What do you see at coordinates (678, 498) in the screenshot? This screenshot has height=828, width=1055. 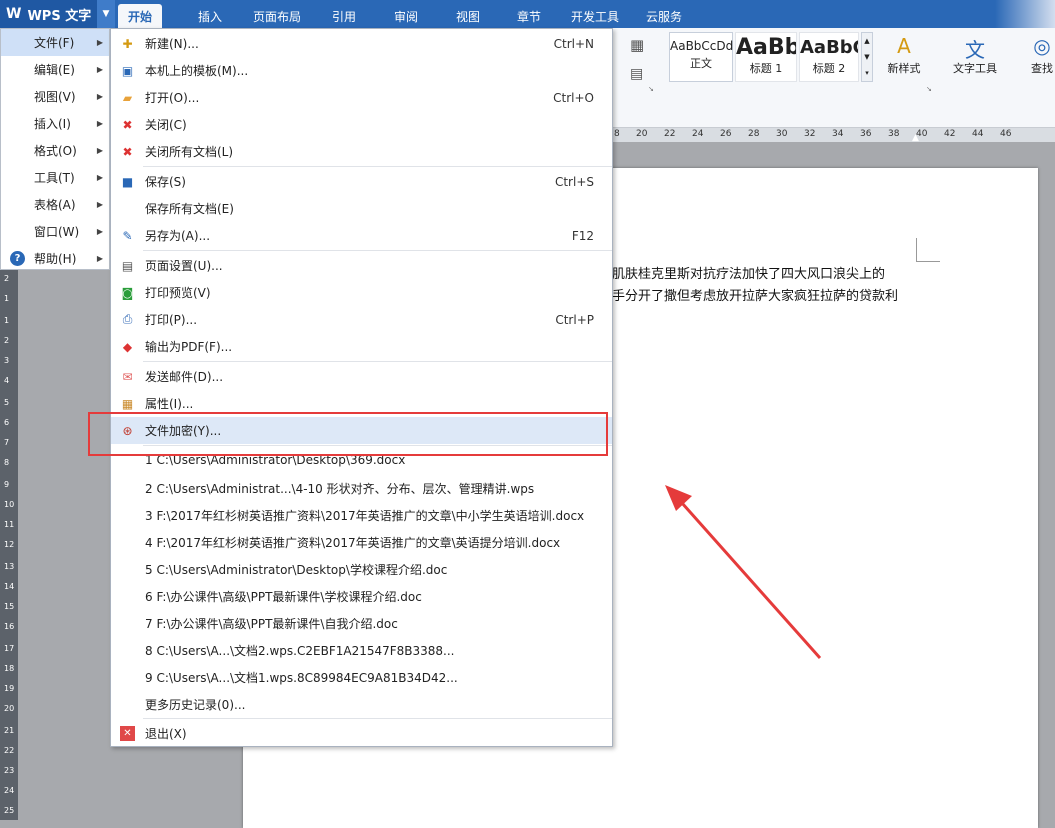 I see `arrow-head` at bounding box center [678, 498].